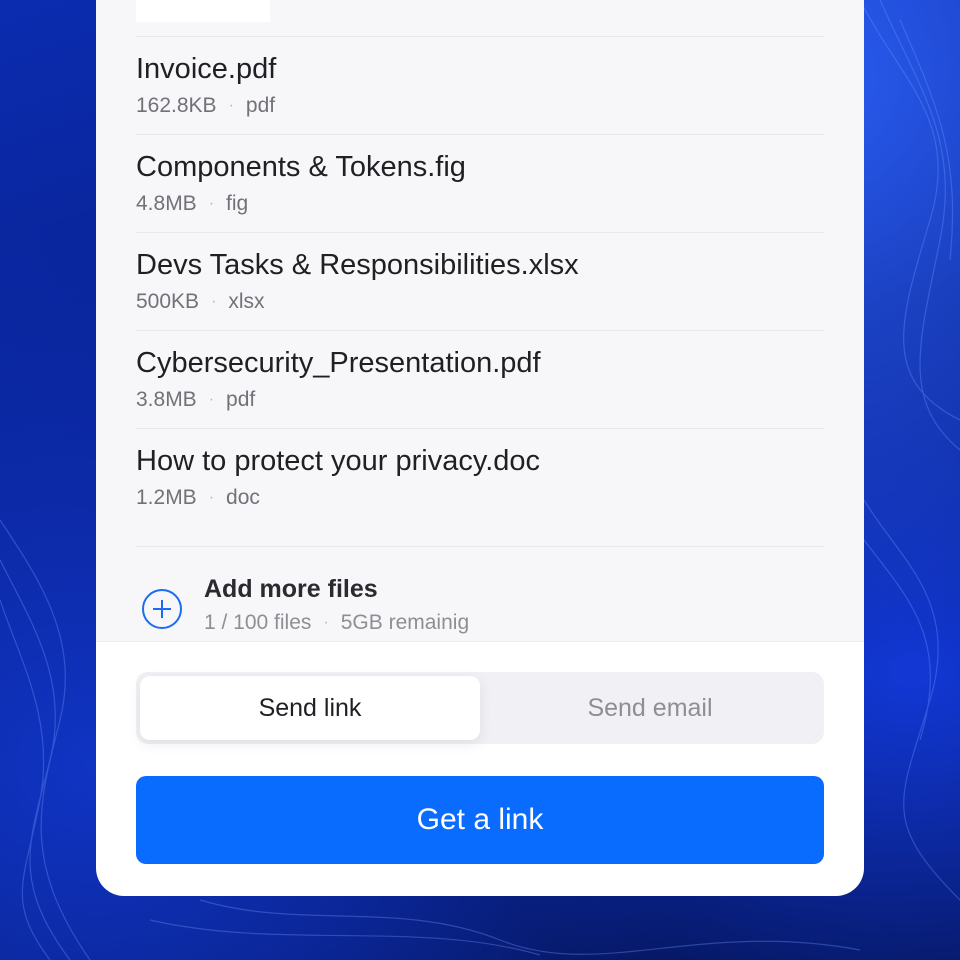 The image size is (960, 960). Describe the element at coordinates (650, 708) in the screenshot. I see `send-email-tab: Send email` at that location.